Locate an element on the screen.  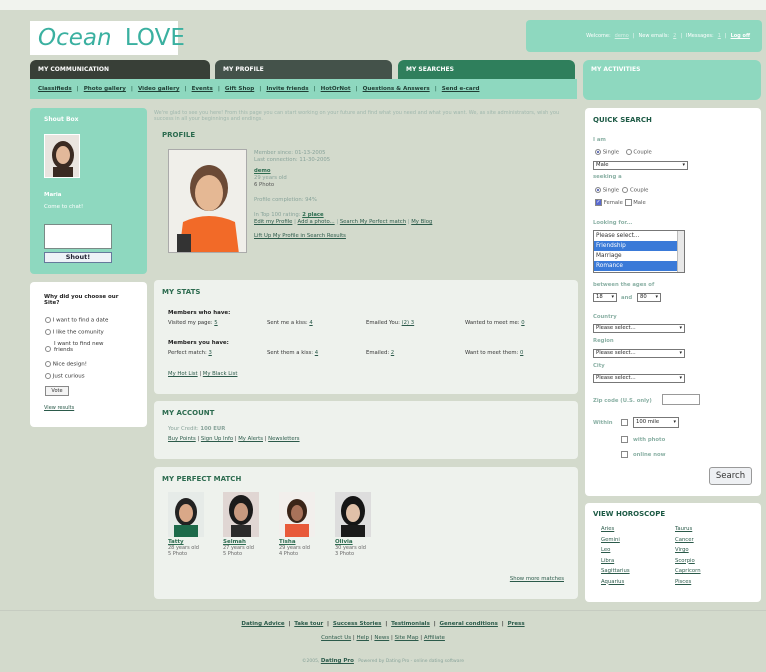
footer-link: Help is located at coordinates (362, 638).